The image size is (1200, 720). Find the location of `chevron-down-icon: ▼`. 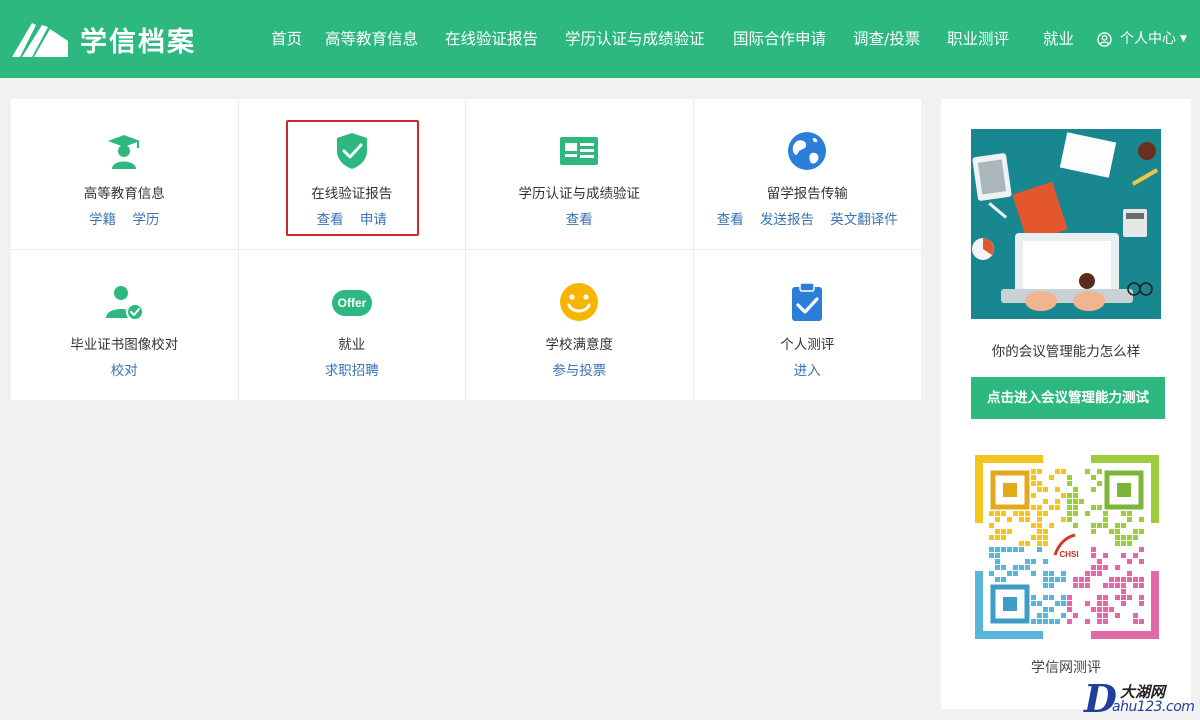

chevron-down-icon: ▼ is located at coordinates (1183, 39).